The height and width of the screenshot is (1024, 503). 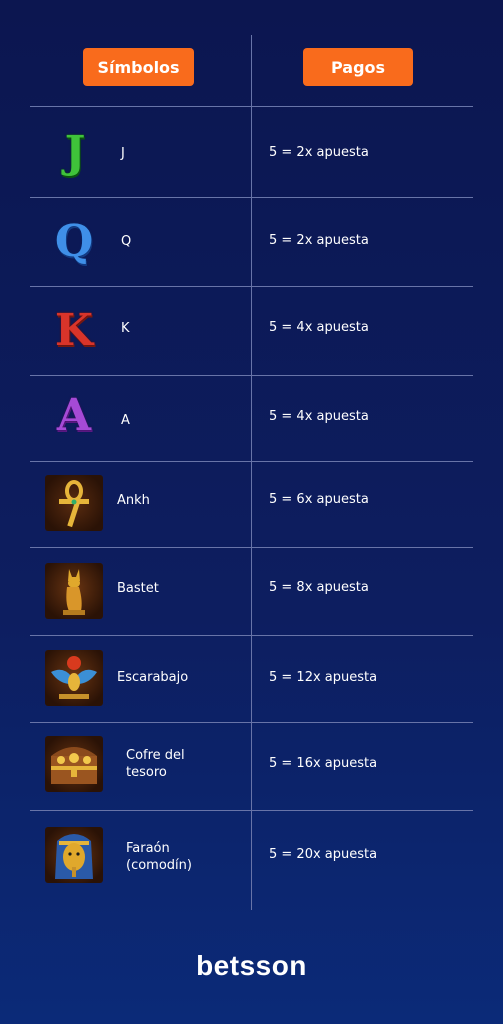 I want to click on table-row: Cofre del tesoro 5 = 16x apuesta, so click(x=251, y=766).